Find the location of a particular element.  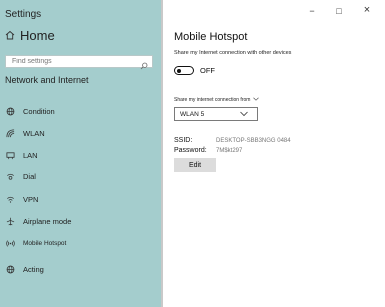

ssid-value: DESKTOP-SBB3NGG 0484 is located at coordinates (253, 141).